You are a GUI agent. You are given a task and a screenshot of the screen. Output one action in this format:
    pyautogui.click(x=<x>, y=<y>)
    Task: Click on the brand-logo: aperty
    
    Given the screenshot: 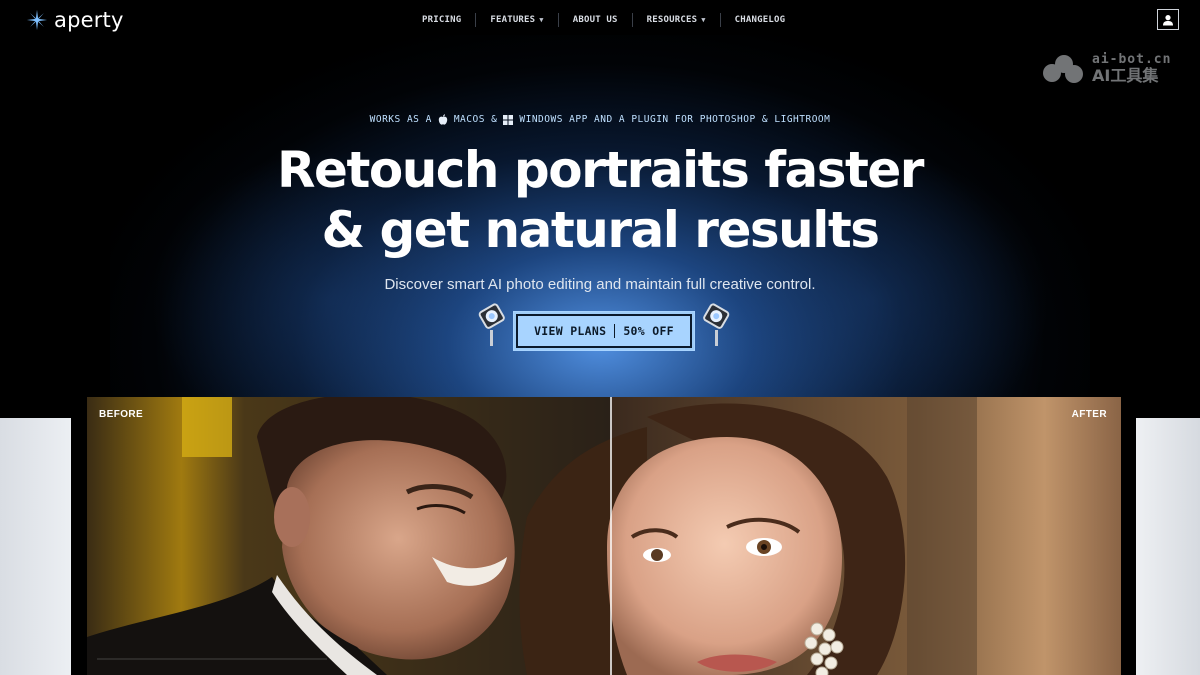 What is the action you would take?
    pyautogui.click(x=75, y=20)
    